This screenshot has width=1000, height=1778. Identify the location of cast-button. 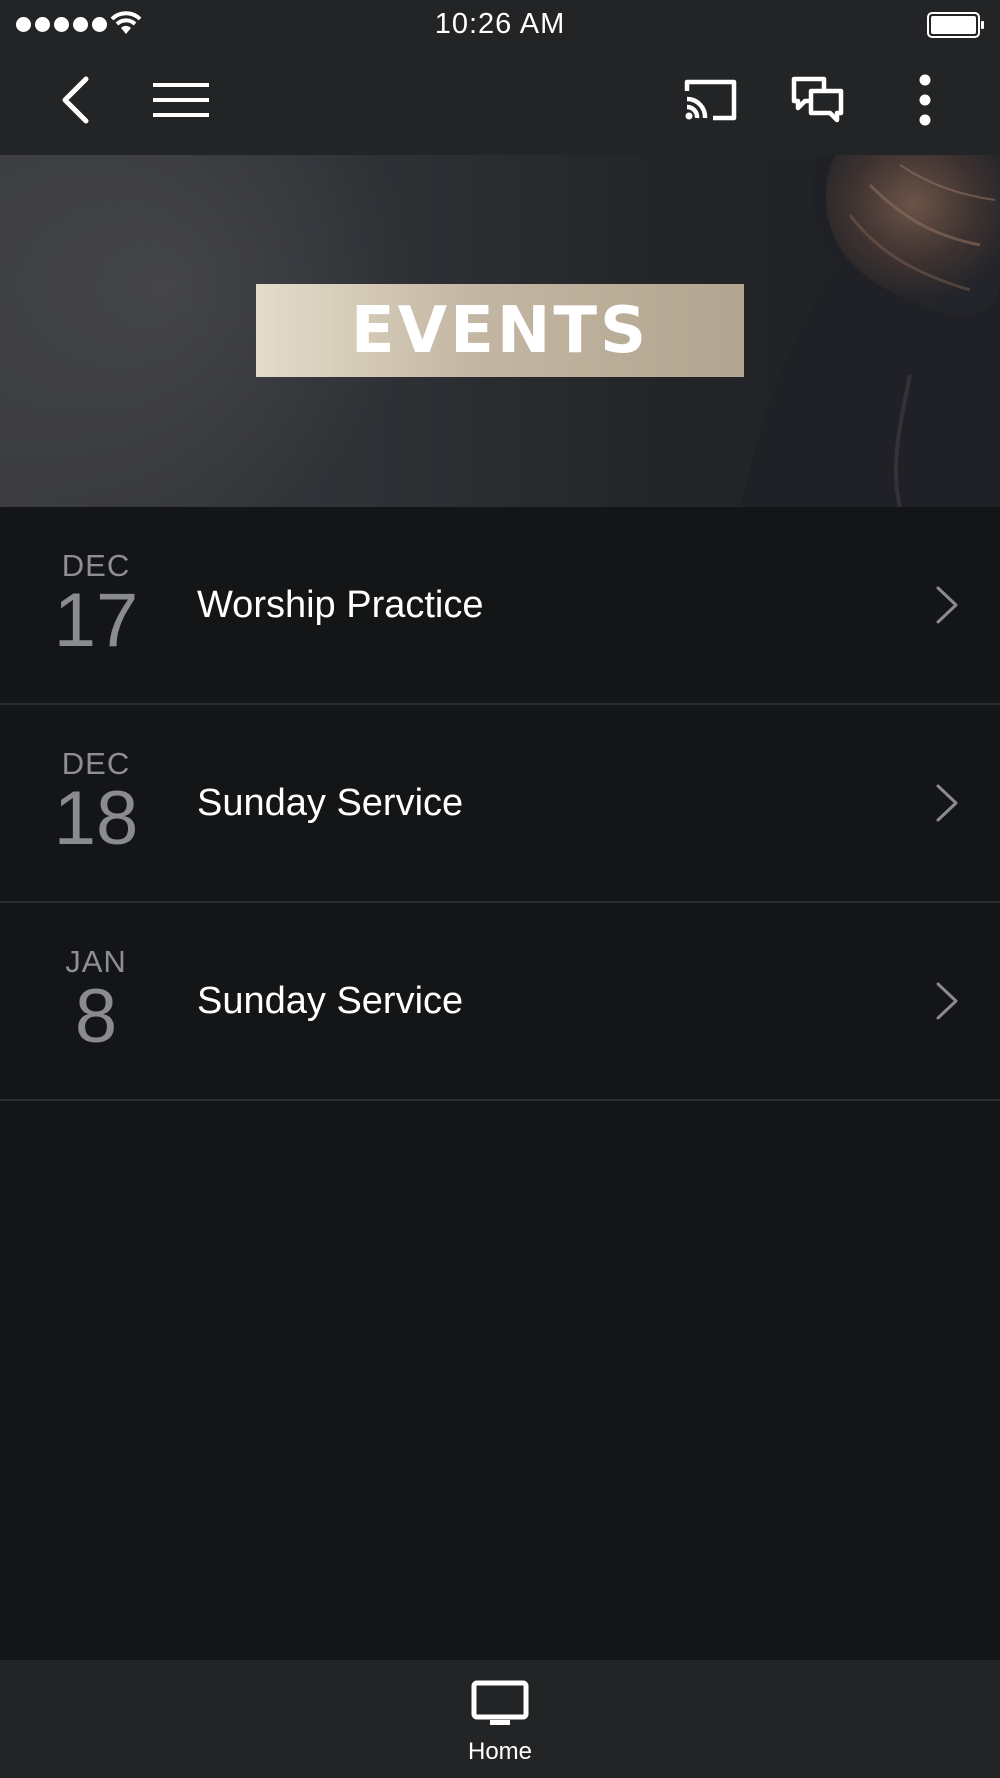
(711, 102).